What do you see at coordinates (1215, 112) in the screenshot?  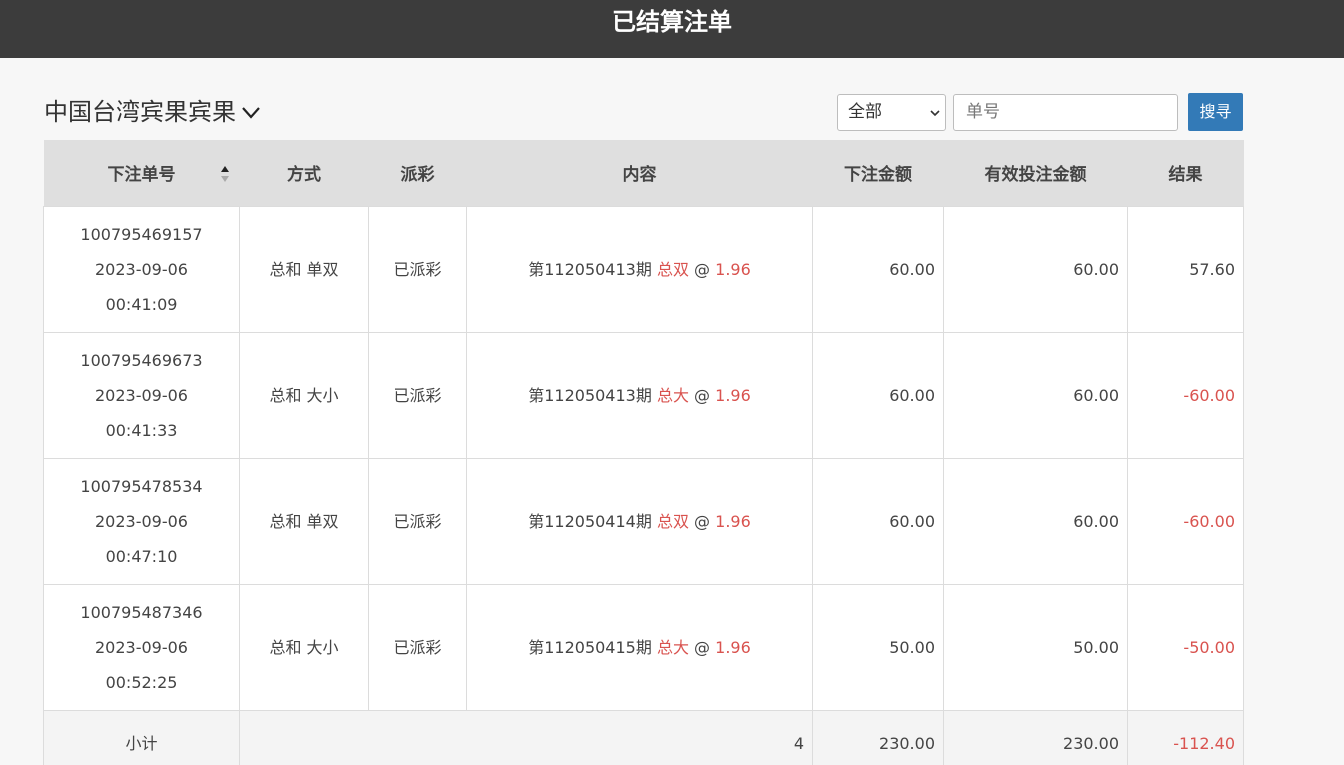 I see `search-button: 搜寻` at bounding box center [1215, 112].